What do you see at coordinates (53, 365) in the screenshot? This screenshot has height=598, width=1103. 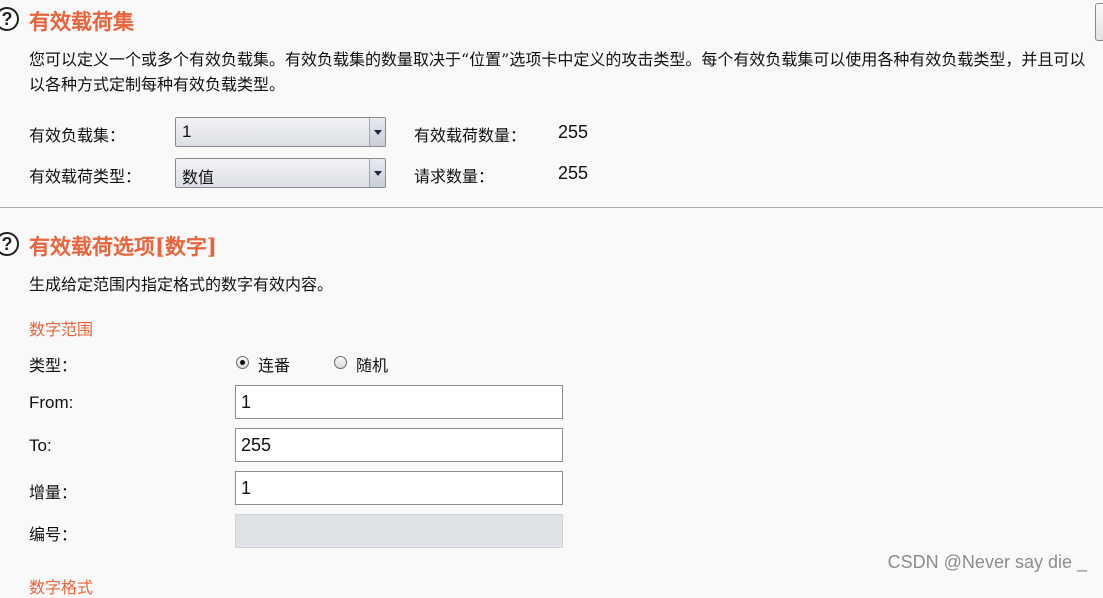 I see `type-label: 类型：` at bounding box center [53, 365].